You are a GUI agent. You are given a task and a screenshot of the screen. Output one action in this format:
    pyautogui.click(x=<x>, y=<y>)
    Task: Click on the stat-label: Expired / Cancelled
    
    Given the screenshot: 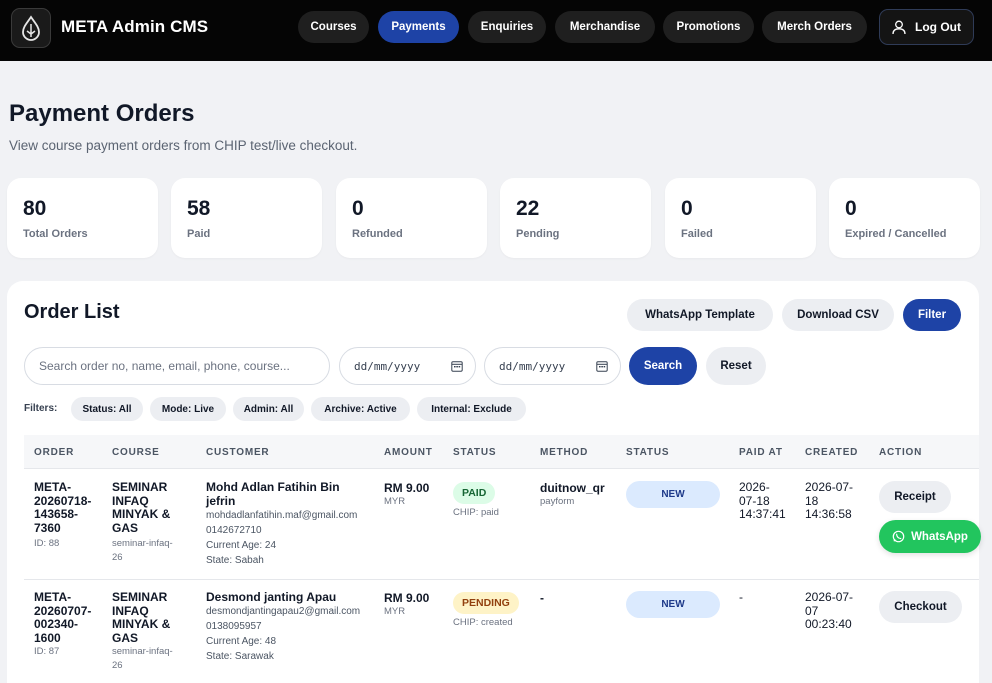 What is the action you would take?
    pyautogui.click(x=896, y=234)
    